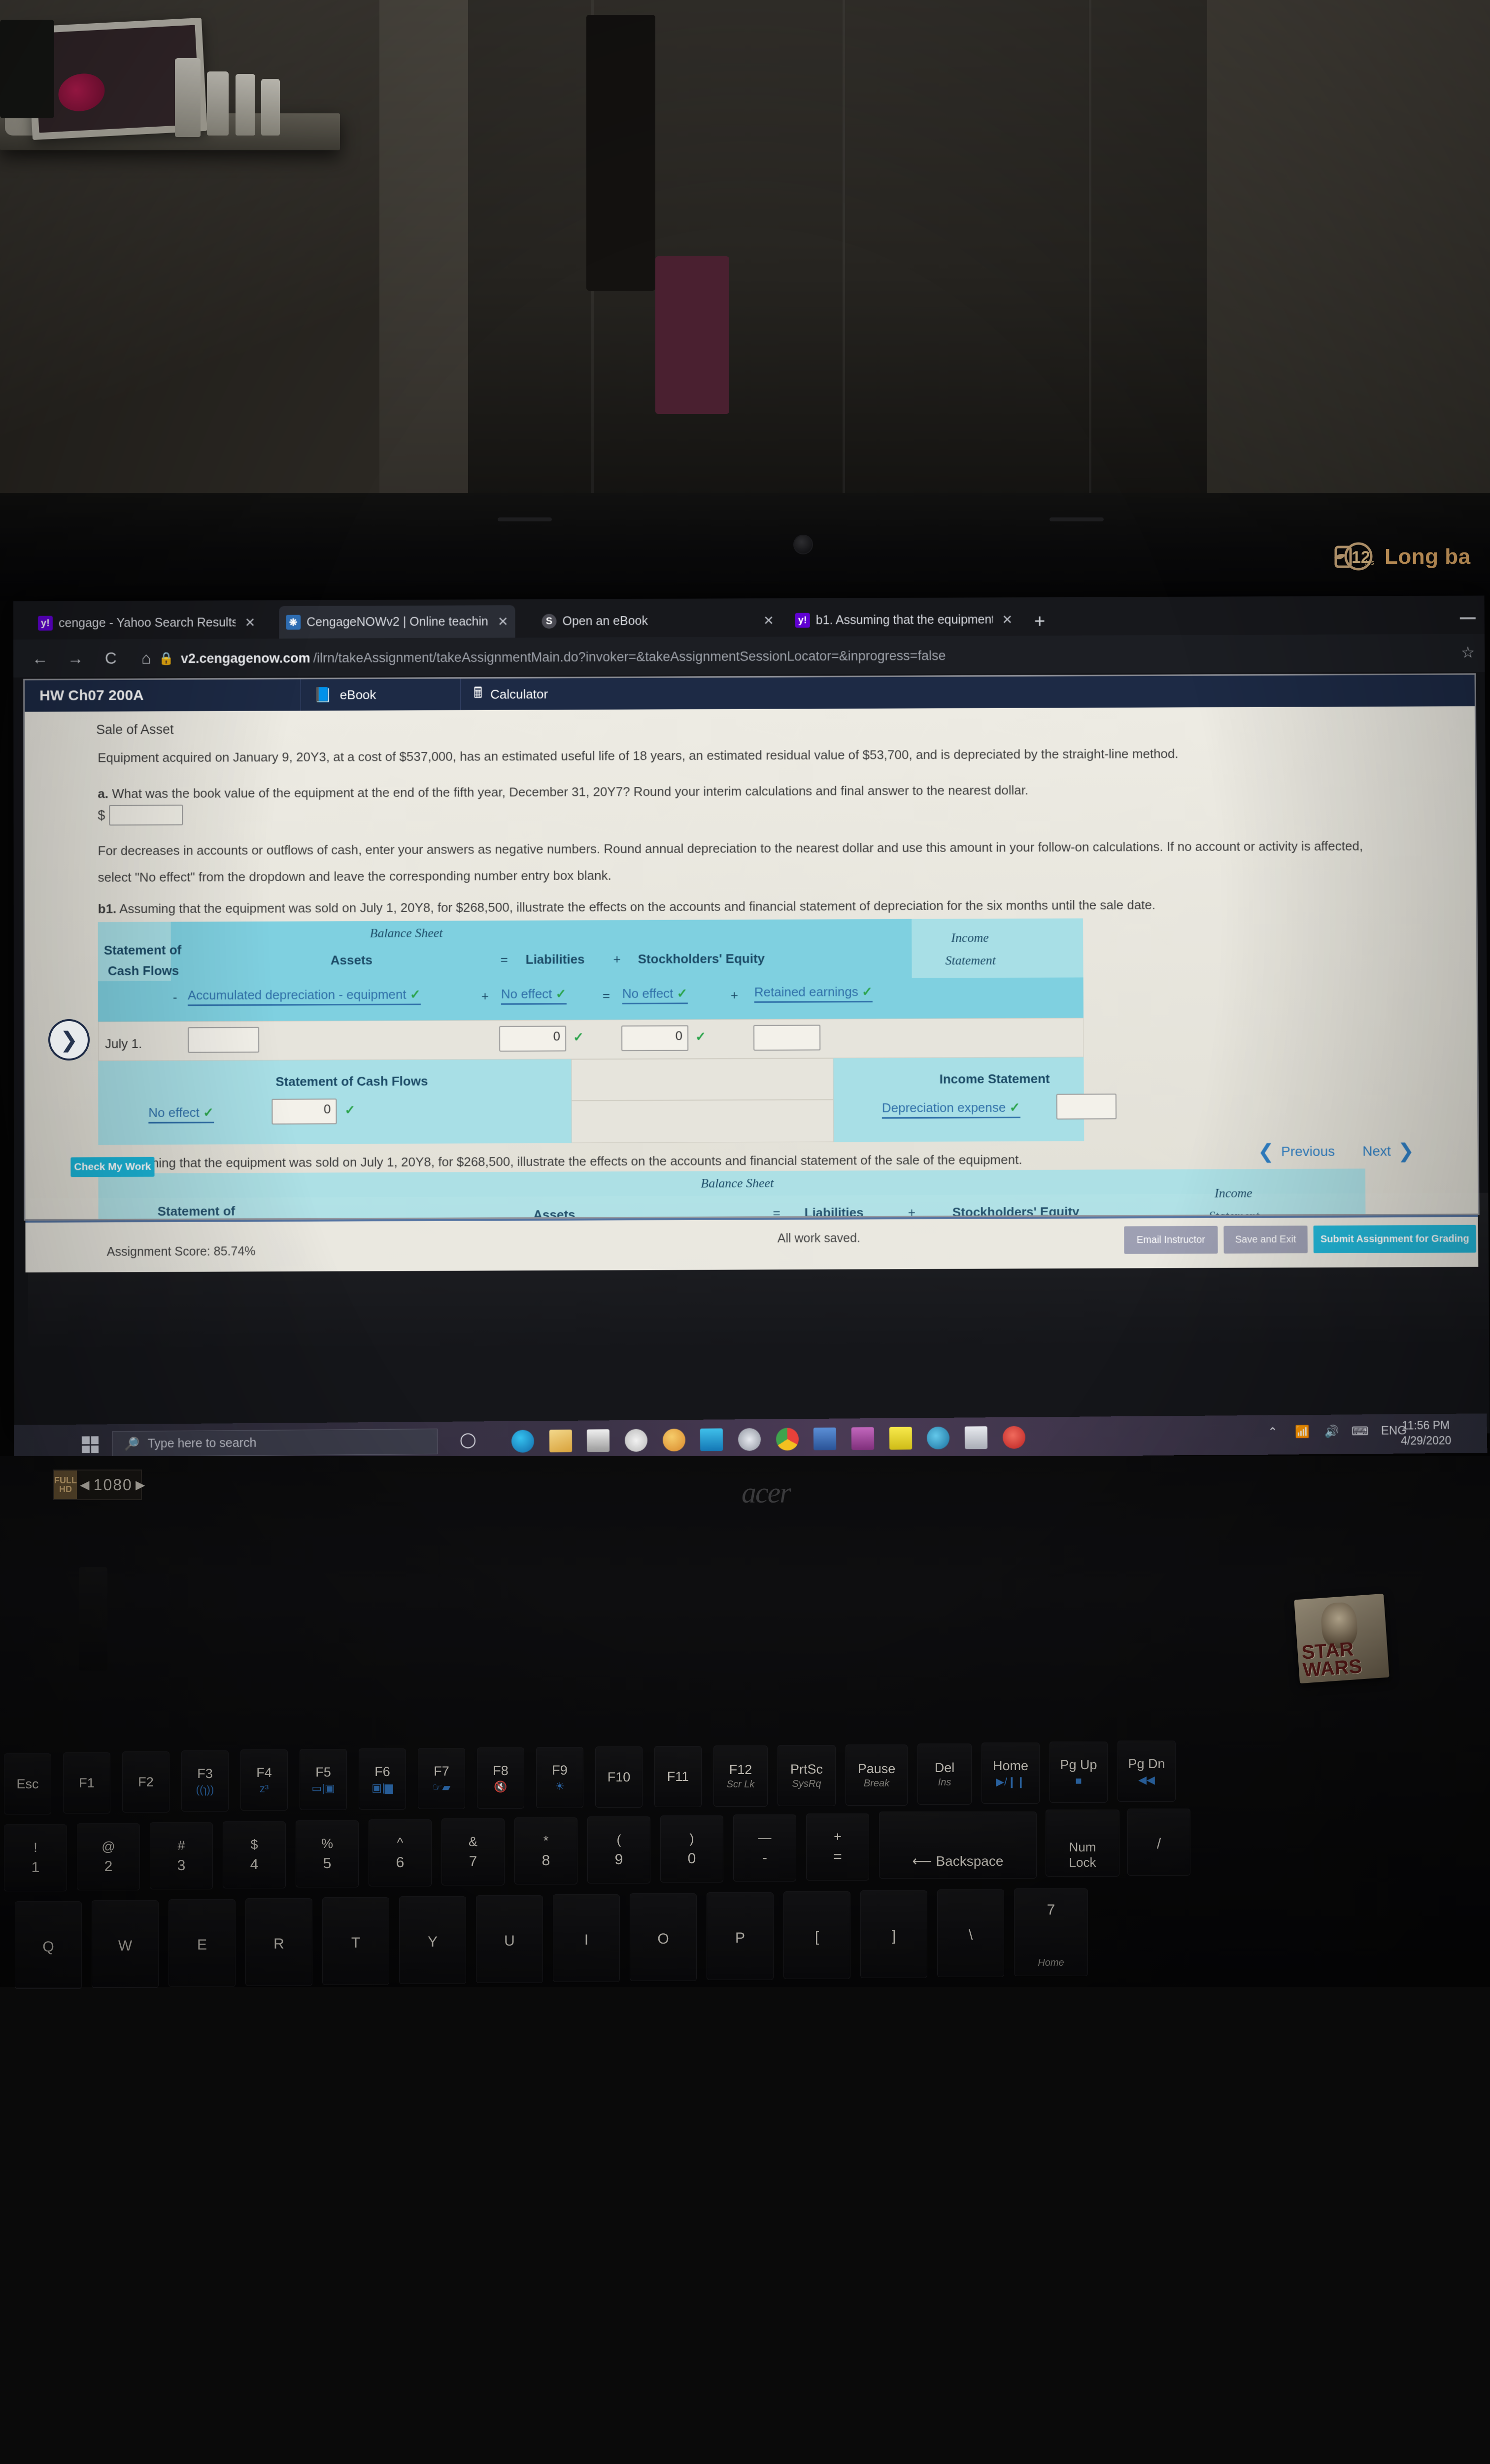 The height and width of the screenshot is (2464, 1490). What do you see at coordinates (1331, 1432) in the screenshot?
I see `volume-icon: 🔊` at bounding box center [1331, 1432].